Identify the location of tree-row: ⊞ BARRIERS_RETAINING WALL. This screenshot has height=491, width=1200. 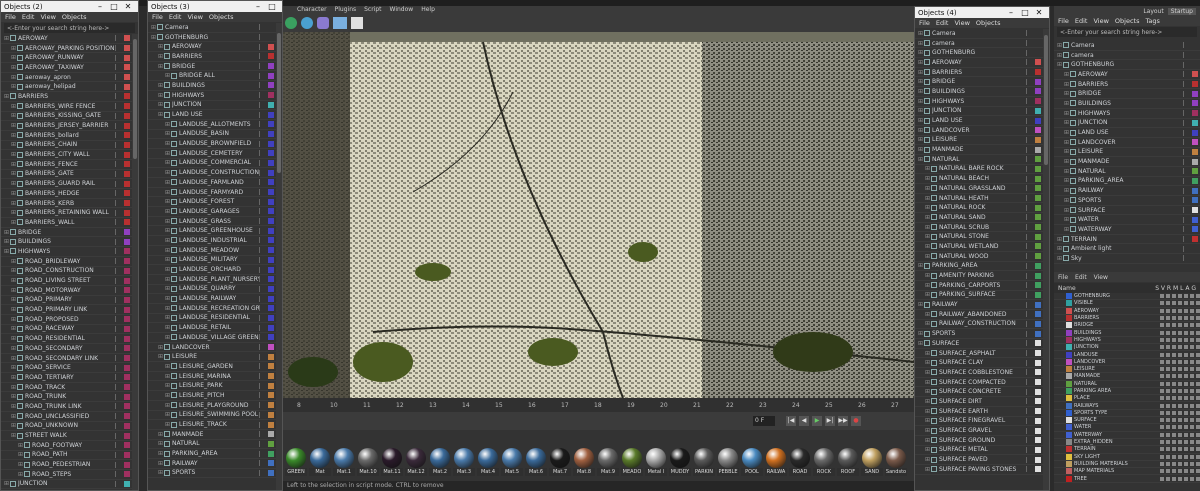
(66, 213).